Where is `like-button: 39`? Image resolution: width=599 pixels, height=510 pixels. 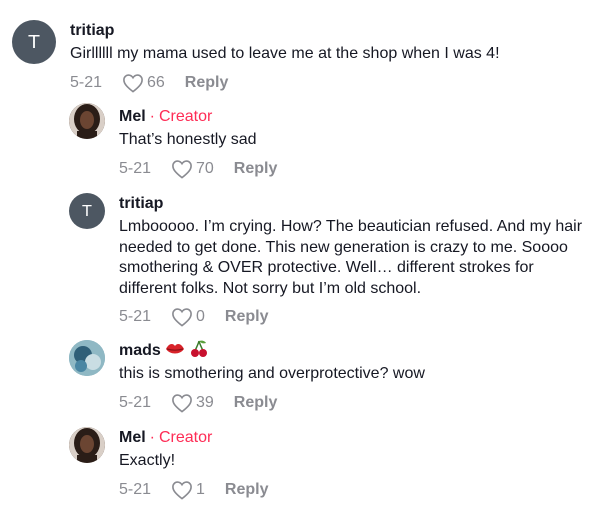
like-button: 39 is located at coordinates (192, 403).